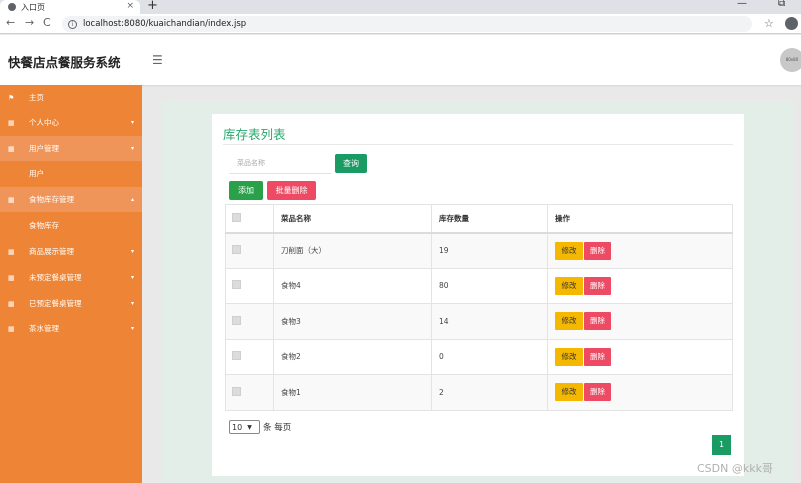 The image size is (801, 483). Describe the element at coordinates (489, 250) in the screenshot. I see `stock-qty-cell: 19` at that location.